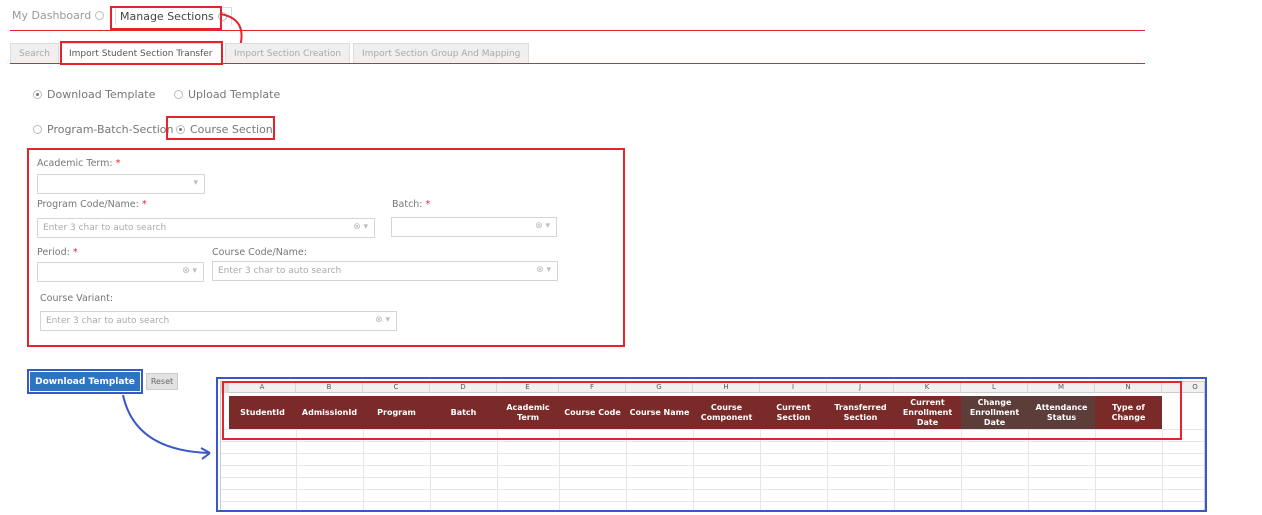 Image resolution: width=1262 pixels, height=515 pixels. Describe the element at coordinates (702, 410) in the screenshot. I see `annotation-box-headers` at that location.